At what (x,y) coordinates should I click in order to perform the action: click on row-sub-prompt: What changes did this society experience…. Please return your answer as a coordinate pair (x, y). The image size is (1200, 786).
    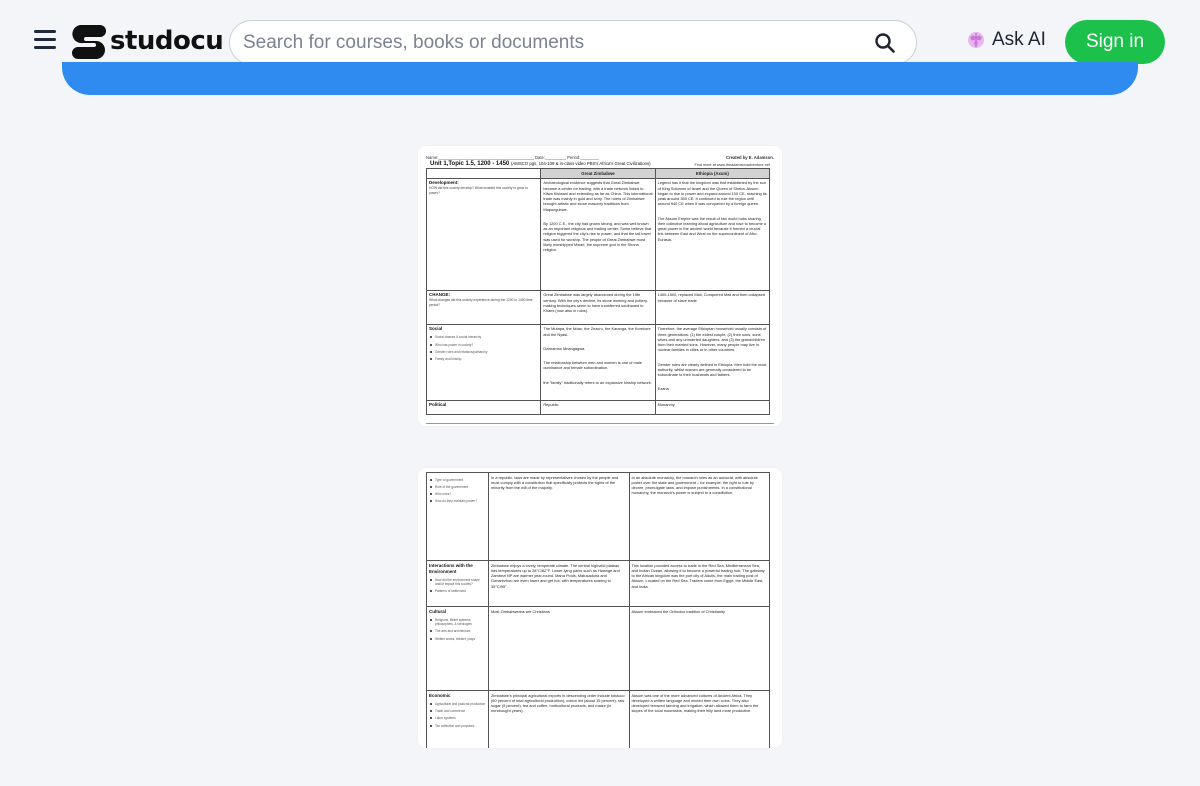
    Looking at the image, I should click on (481, 302).